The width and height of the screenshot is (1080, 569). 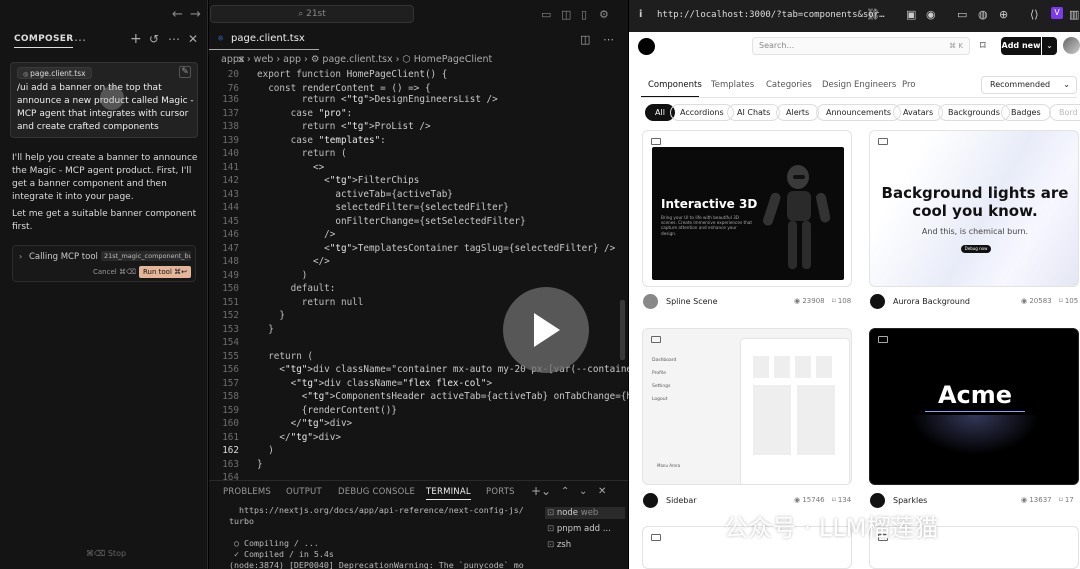 What do you see at coordinates (546, 15) in the screenshot?
I see `layout-panel-icon: ▭` at bounding box center [546, 15].